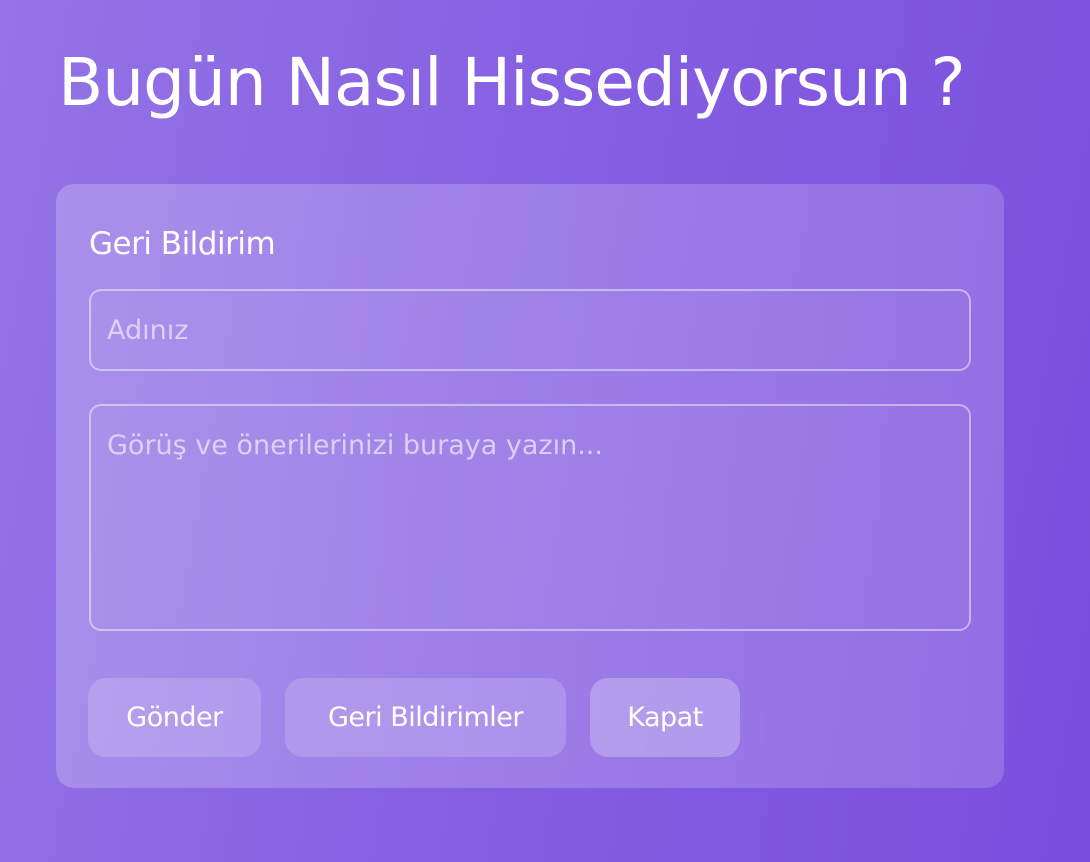 The image size is (1090, 862). I want to click on feedback-heading: Geri Bildirim, so click(182, 244).